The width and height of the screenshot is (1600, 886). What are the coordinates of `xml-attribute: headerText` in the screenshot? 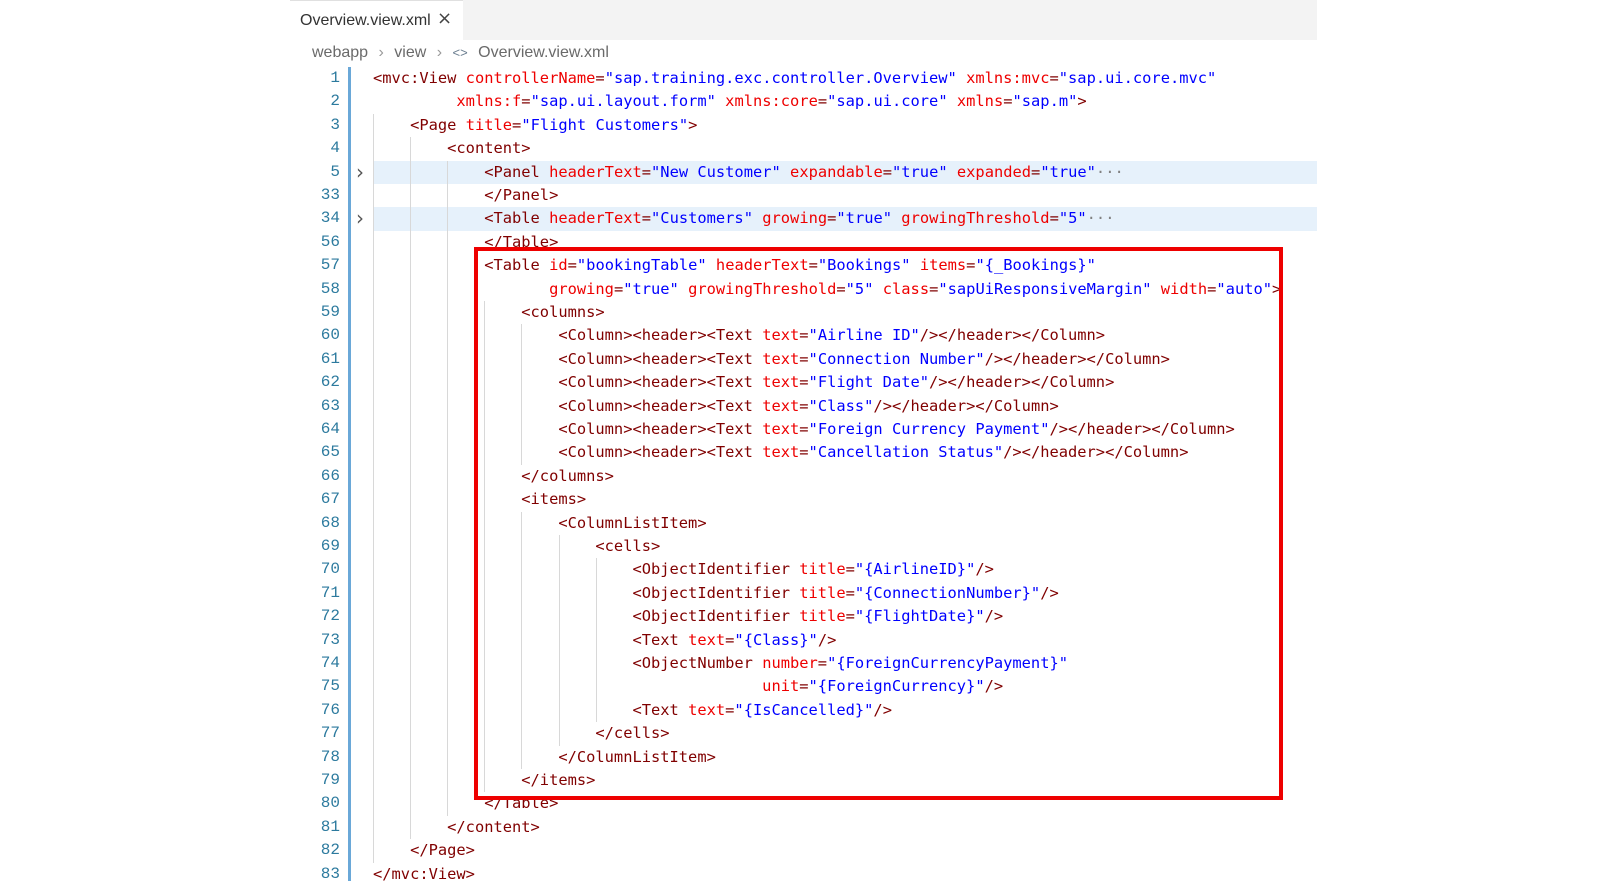 It's located at (762, 265).